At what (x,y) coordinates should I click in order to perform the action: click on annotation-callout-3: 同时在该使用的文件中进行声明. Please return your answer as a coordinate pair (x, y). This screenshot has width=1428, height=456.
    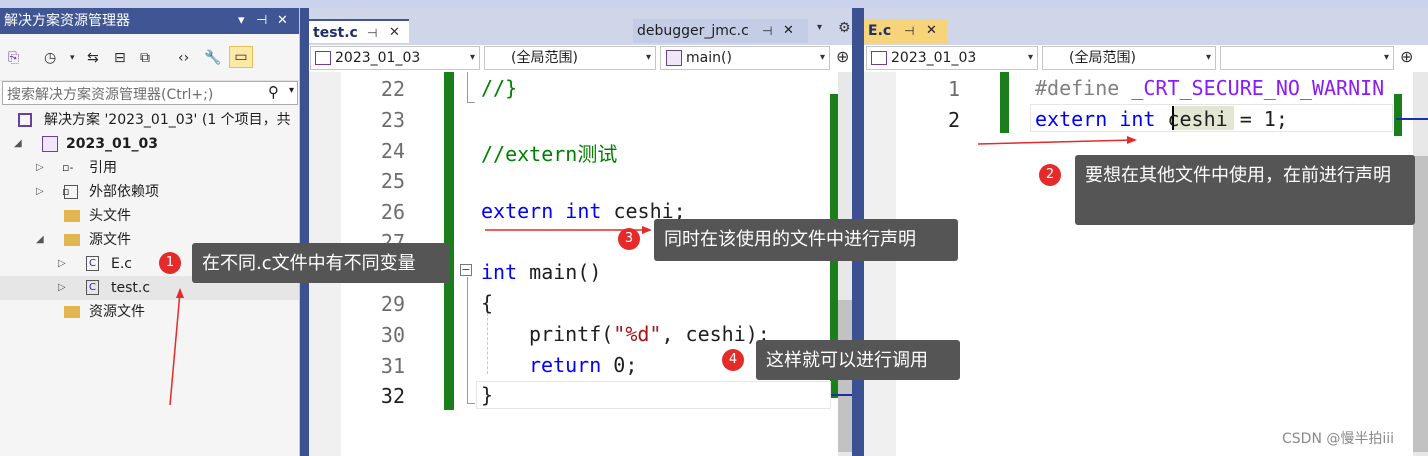
    Looking at the image, I should click on (806, 240).